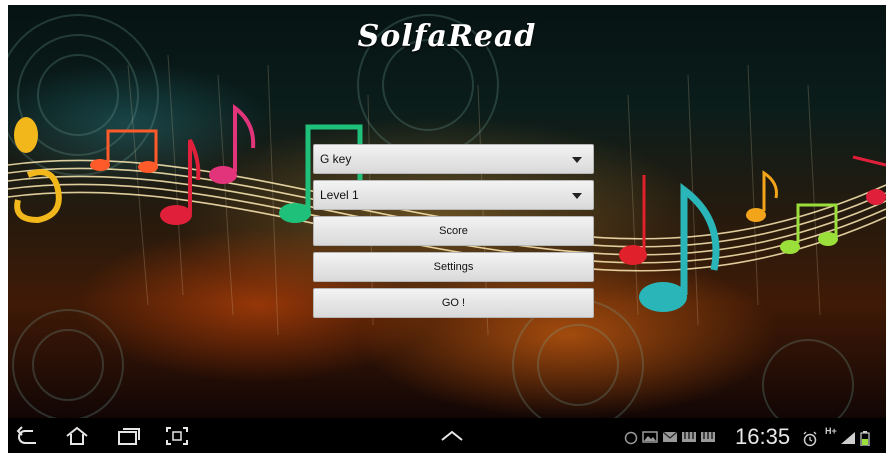  Describe the element at coordinates (28, 436) in the screenshot. I see `back-icon` at that location.